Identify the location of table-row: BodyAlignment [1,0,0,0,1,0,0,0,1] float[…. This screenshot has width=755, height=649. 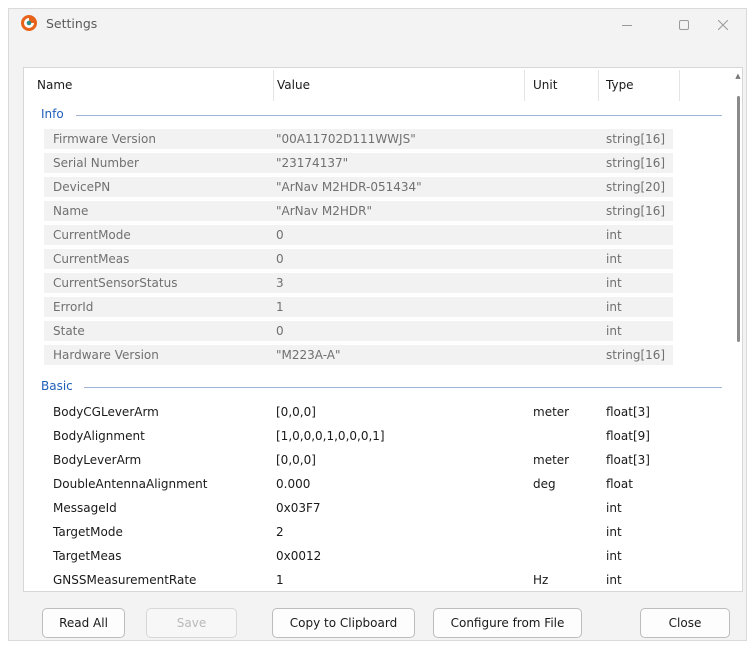
(374, 438).